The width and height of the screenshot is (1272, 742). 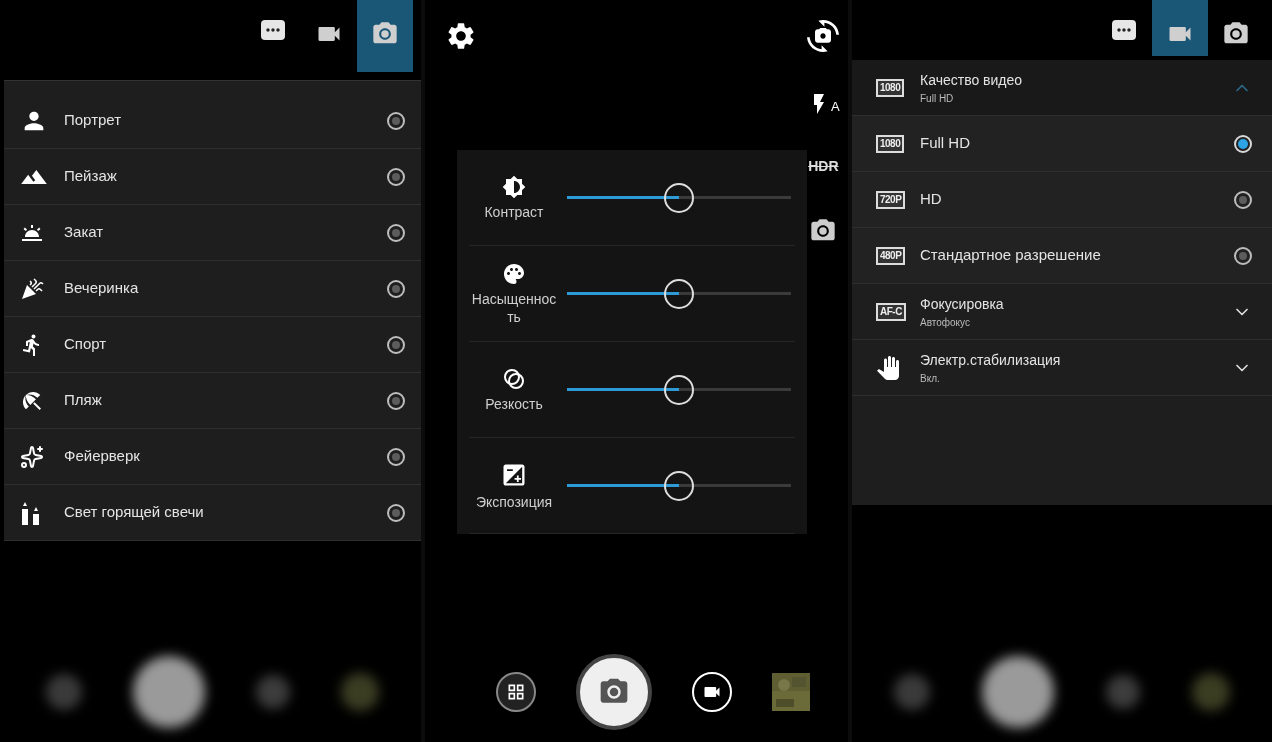 What do you see at coordinates (83, 400) in the screenshot?
I see `scene-label: Пляж` at bounding box center [83, 400].